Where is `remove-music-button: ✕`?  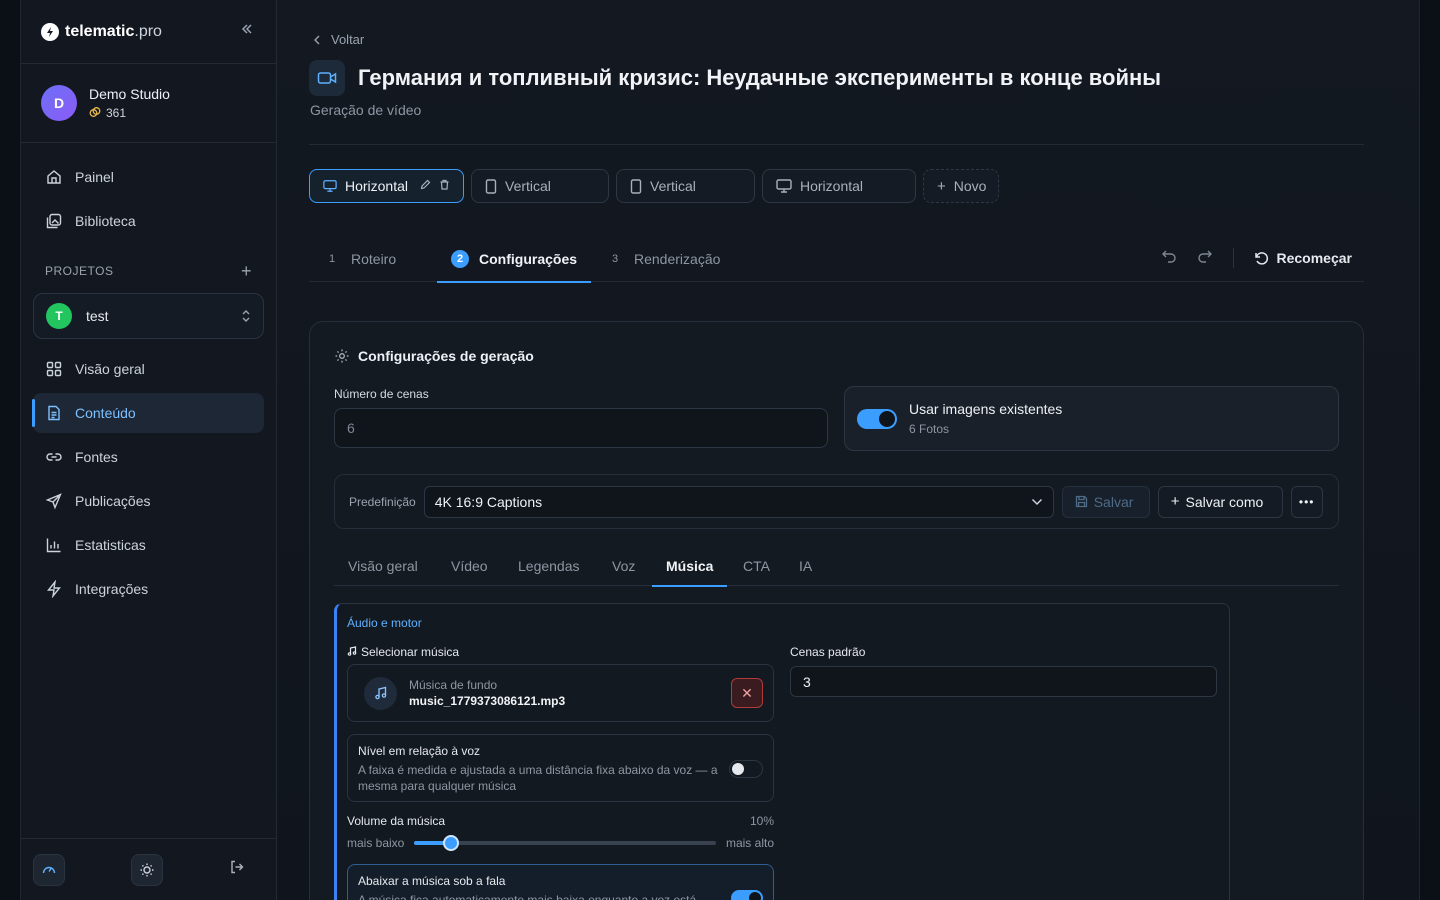 remove-music-button: ✕ is located at coordinates (747, 693).